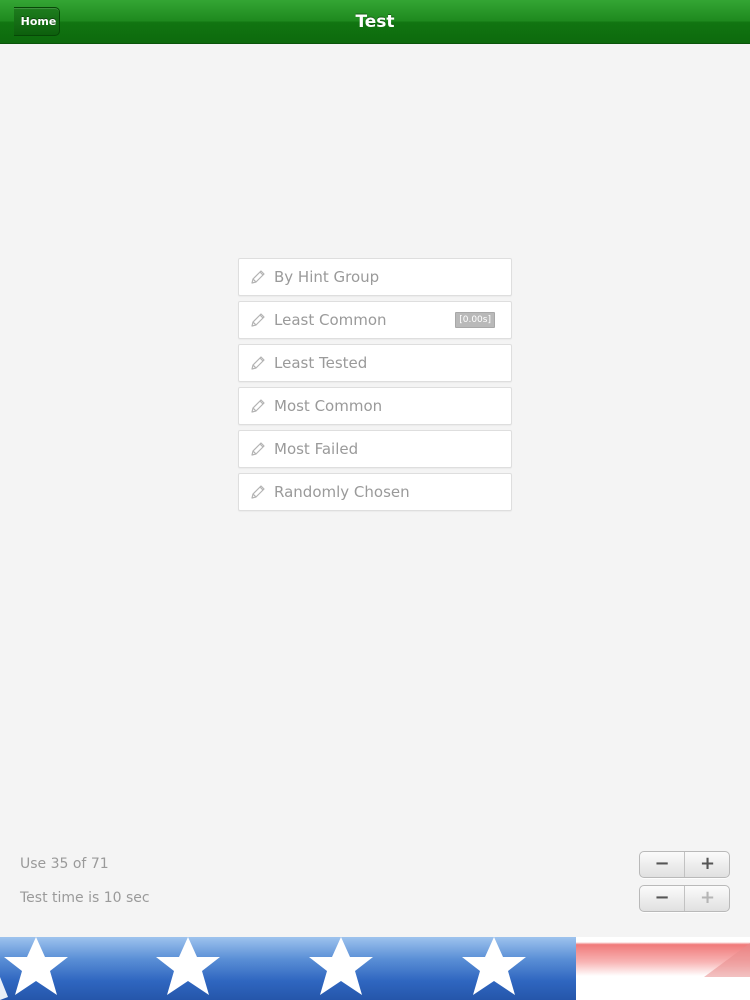 This screenshot has height=1000, width=750. I want to click on home-back-label: Home, so click(38, 21).